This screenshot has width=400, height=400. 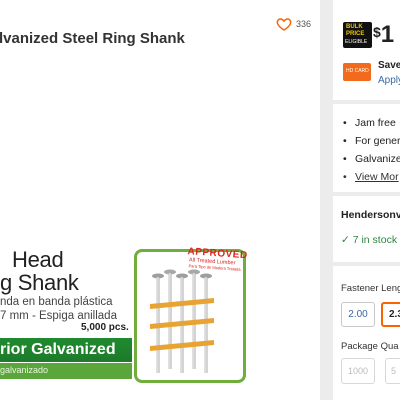 I want to click on highlight-item: • Galvanize, so click(x=371, y=159).